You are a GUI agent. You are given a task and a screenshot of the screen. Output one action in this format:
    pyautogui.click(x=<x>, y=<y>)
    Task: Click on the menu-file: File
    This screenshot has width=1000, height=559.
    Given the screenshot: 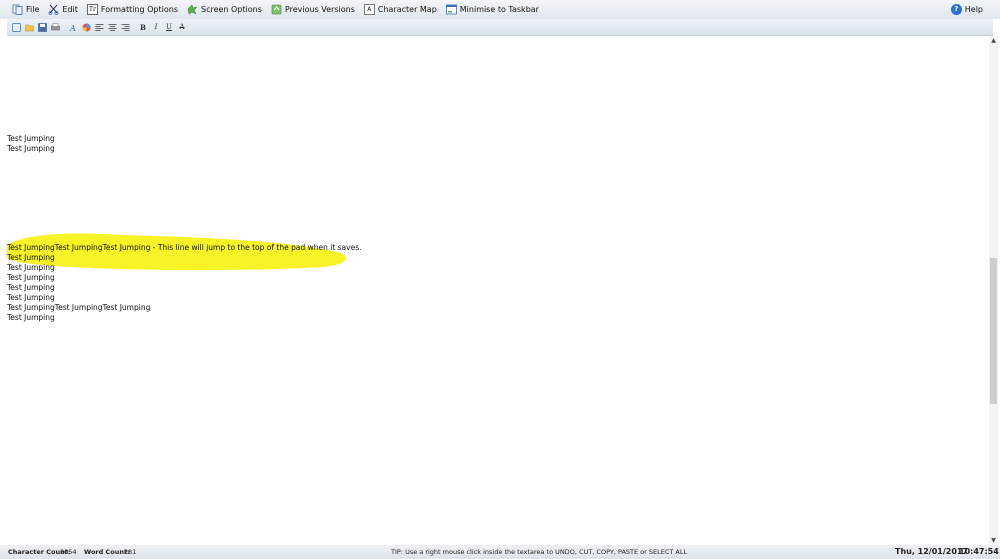 What is the action you would take?
    pyautogui.click(x=25, y=9)
    